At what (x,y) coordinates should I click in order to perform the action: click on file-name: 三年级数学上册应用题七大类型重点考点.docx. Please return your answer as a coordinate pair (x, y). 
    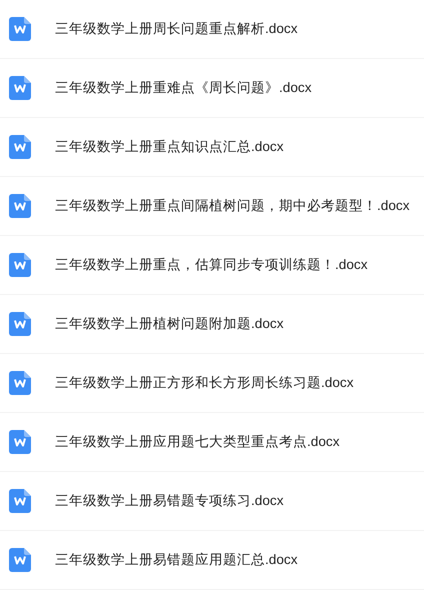
    Looking at the image, I should click on (197, 442).